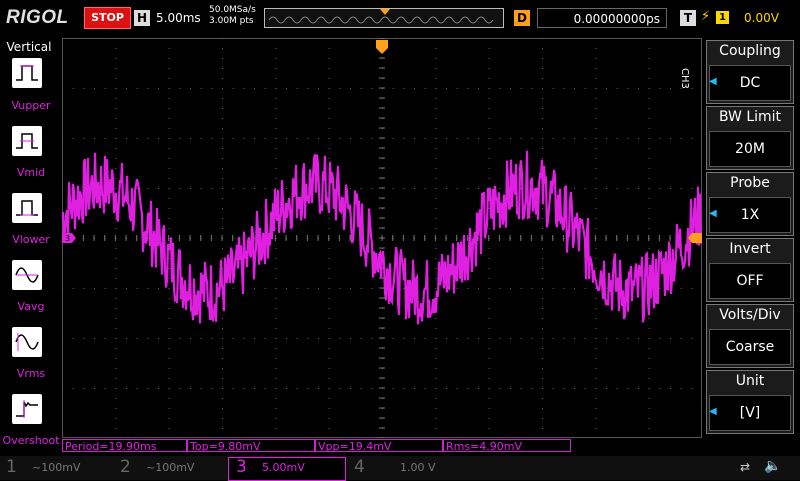 This screenshot has width=800, height=481. What do you see at coordinates (27, 141) in the screenshot?
I see `vmid-button` at bounding box center [27, 141].